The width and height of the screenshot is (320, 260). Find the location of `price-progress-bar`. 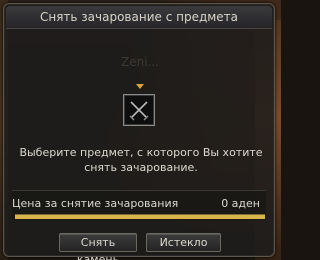

price-progress-bar is located at coordinates (140, 216).